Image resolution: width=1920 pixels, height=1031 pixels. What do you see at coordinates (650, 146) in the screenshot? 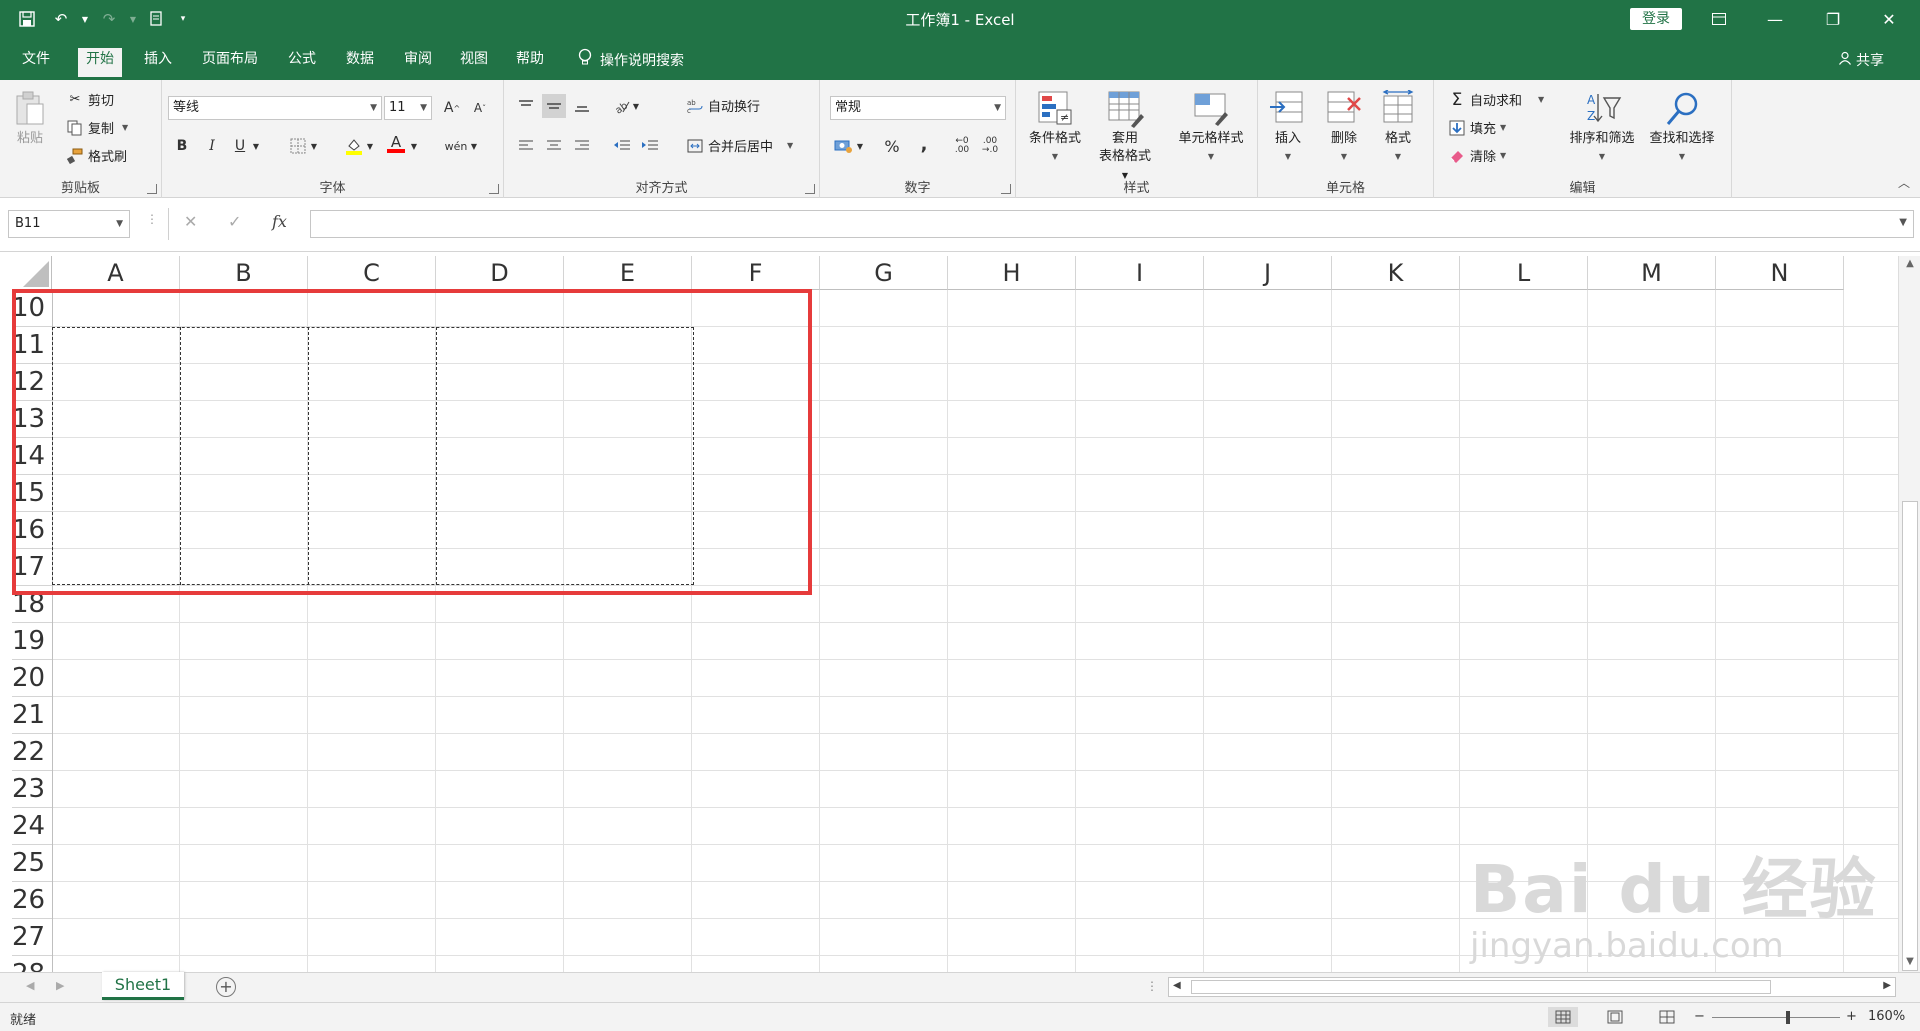
I see `increase-indent-icon` at bounding box center [650, 146].